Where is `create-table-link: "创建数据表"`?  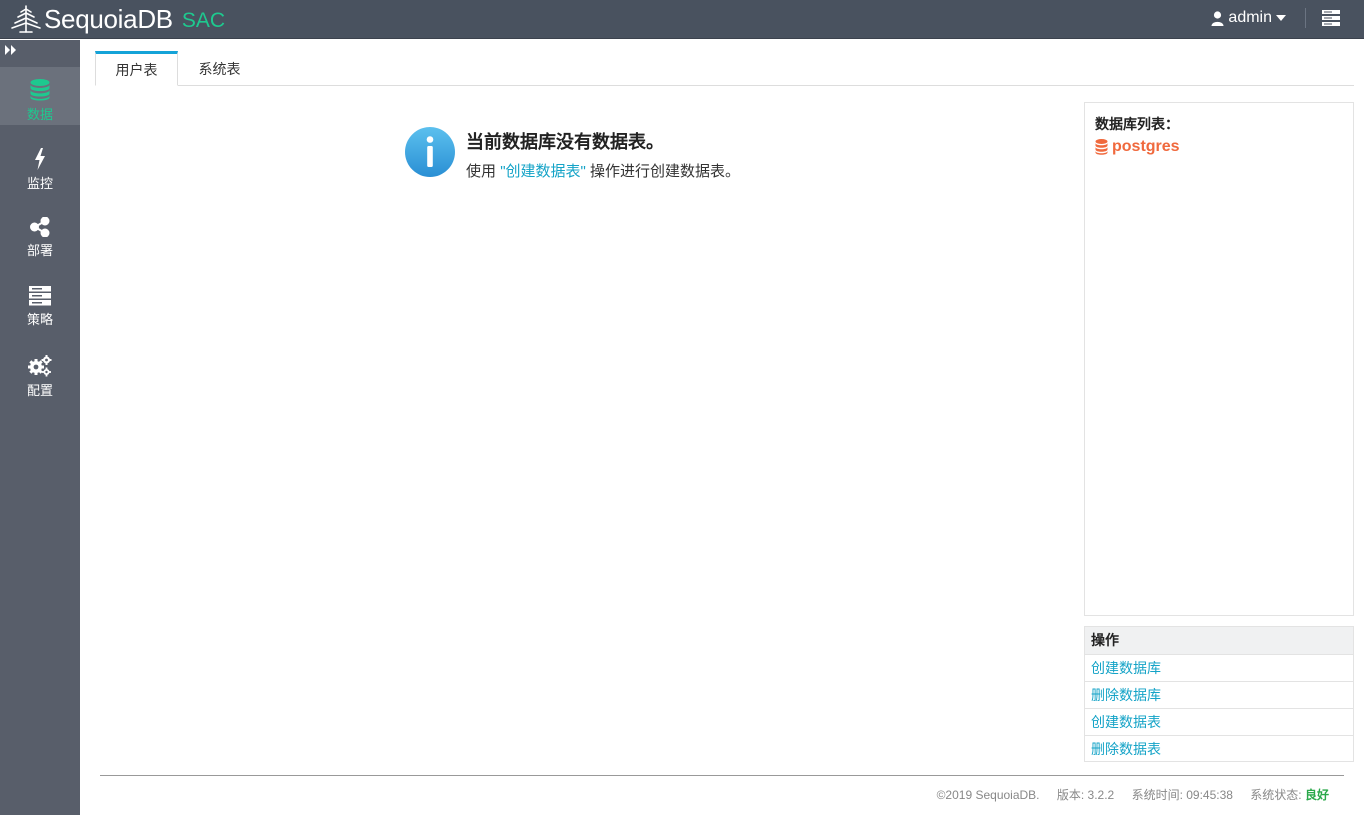 create-table-link: "创建数据表" is located at coordinates (543, 171).